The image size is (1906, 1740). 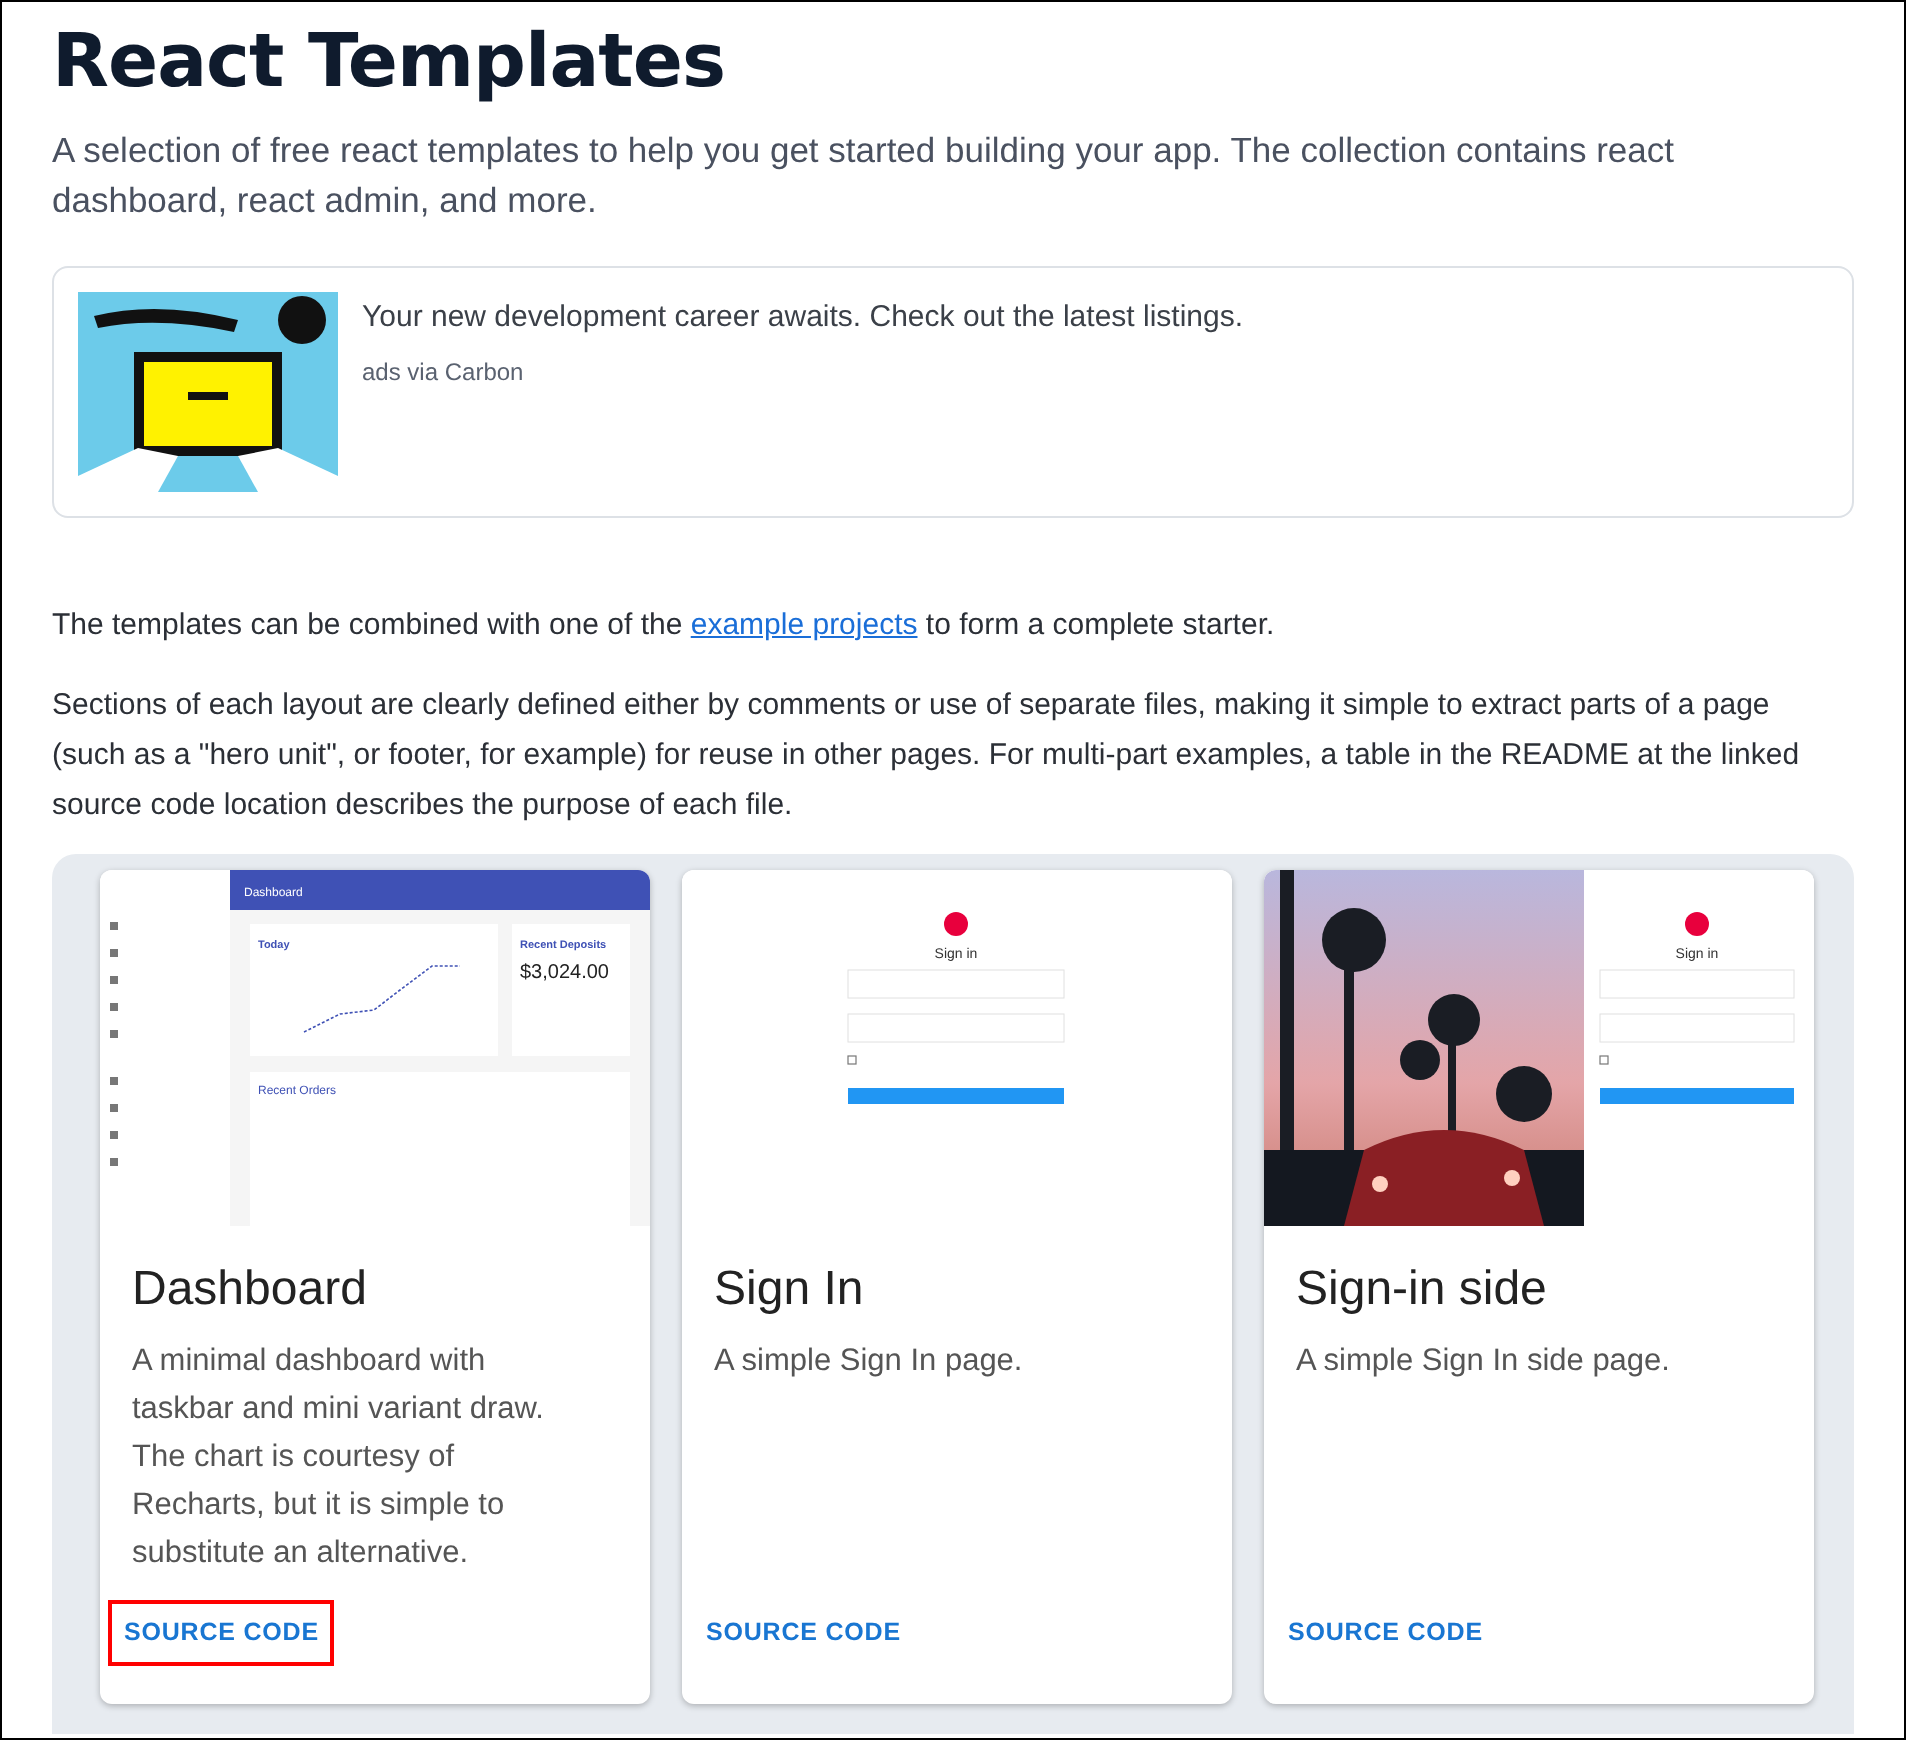 What do you see at coordinates (339, 1458) in the screenshot?
I see `card-description: A minimal dashboard with taskbar and mini variant draw. The chart is courtesy of Recharts, but it is simple to substitute an alternative.` at bounding box center [339, 1458].